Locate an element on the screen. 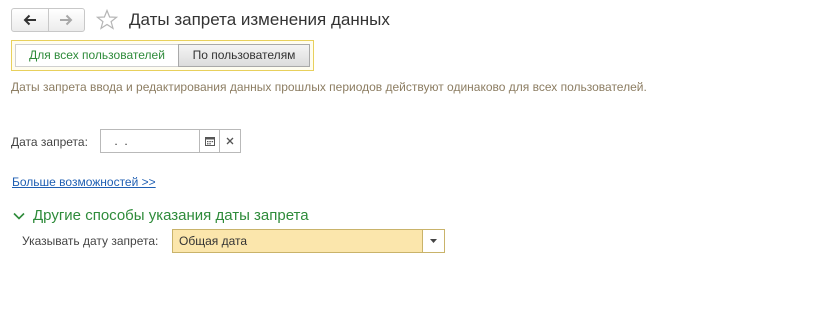  mode-select: Общая дата is located at coordinates (308, 241).